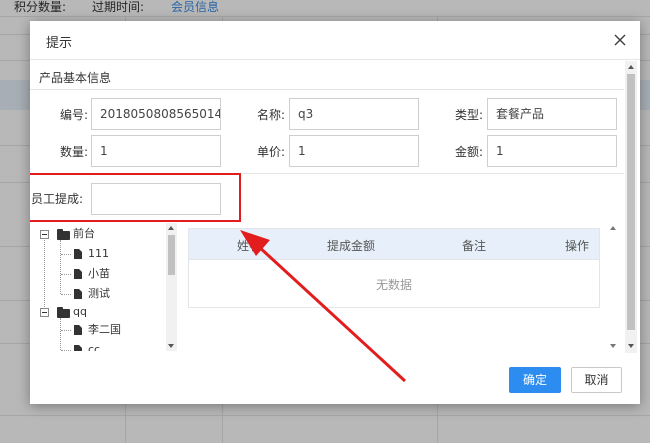 The image size is (650, 443). What do you see at coordinates (351, 246) in the screenshot?
I see `column-header-commission: 提成金额` at bounding box center [351, 246].